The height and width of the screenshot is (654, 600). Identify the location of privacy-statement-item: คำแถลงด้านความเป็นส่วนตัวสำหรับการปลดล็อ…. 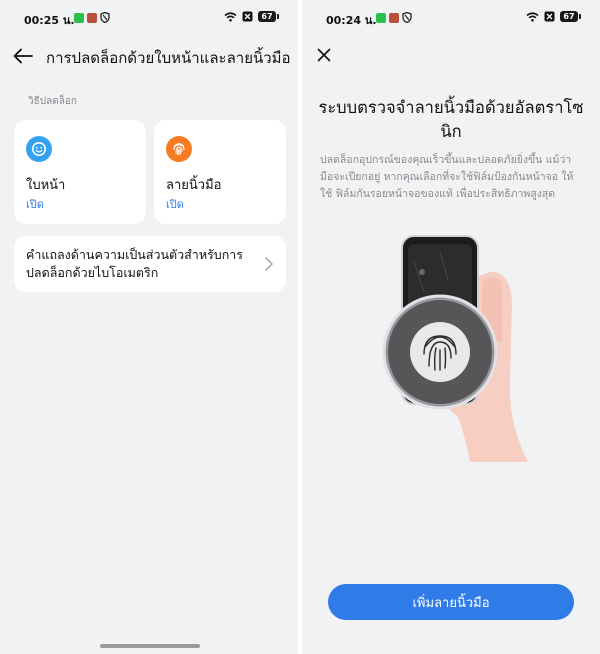
(150, 264).